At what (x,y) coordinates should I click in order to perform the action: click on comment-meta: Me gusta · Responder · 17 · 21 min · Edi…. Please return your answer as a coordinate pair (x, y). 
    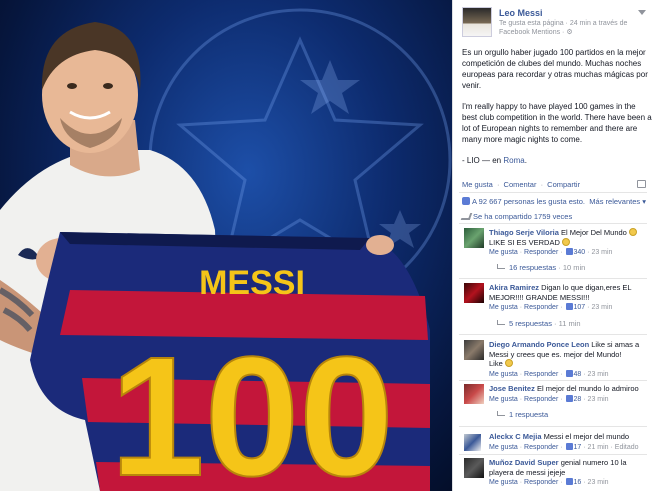
    Looking at the image, I should click on (564, 446).